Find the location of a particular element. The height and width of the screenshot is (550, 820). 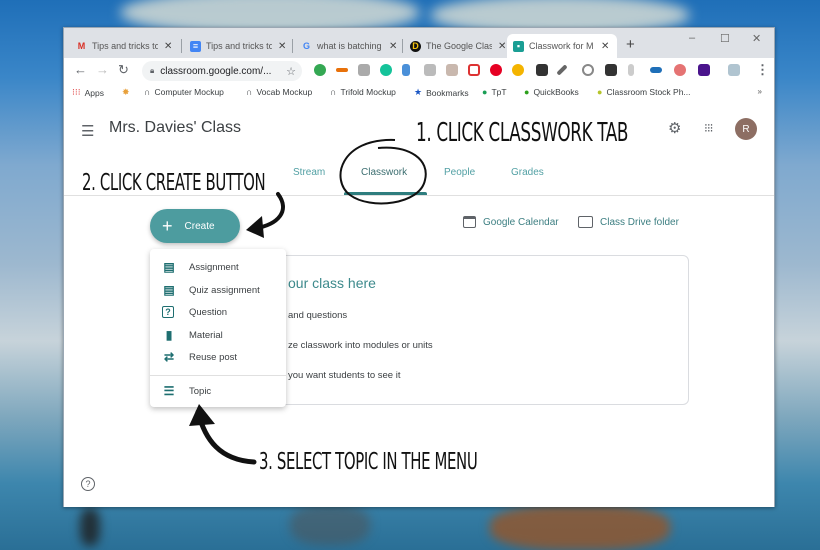

forward-button: → is located at coordinates (102, 69).